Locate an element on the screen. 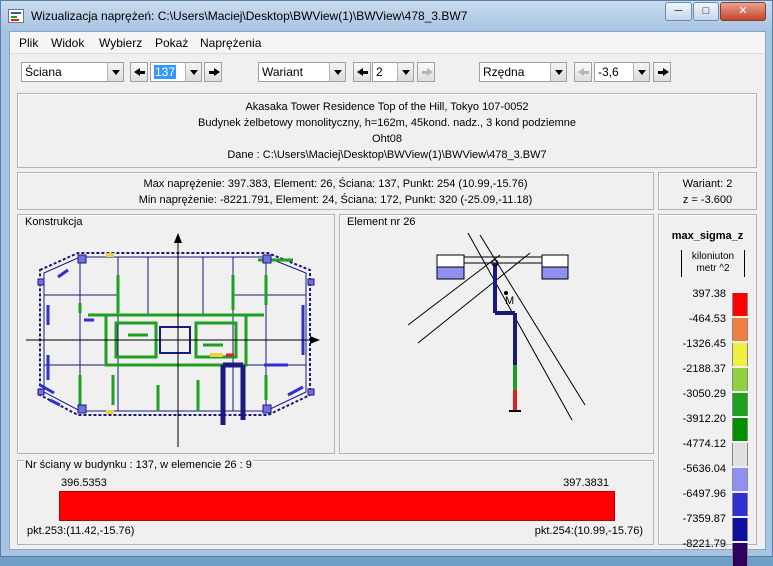  maximize-button: □ is located at coordinates (706, 11).